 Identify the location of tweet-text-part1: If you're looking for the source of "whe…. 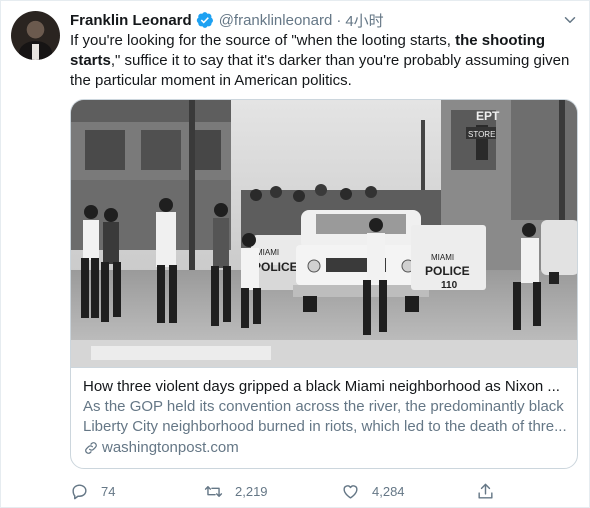
(263, 40).